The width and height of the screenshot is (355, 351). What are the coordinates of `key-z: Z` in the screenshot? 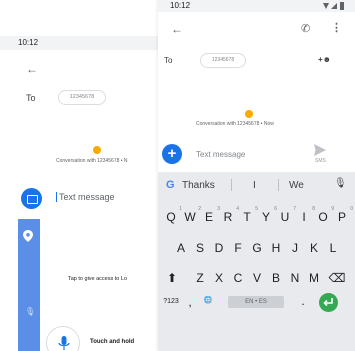 It's located at (200, 278).